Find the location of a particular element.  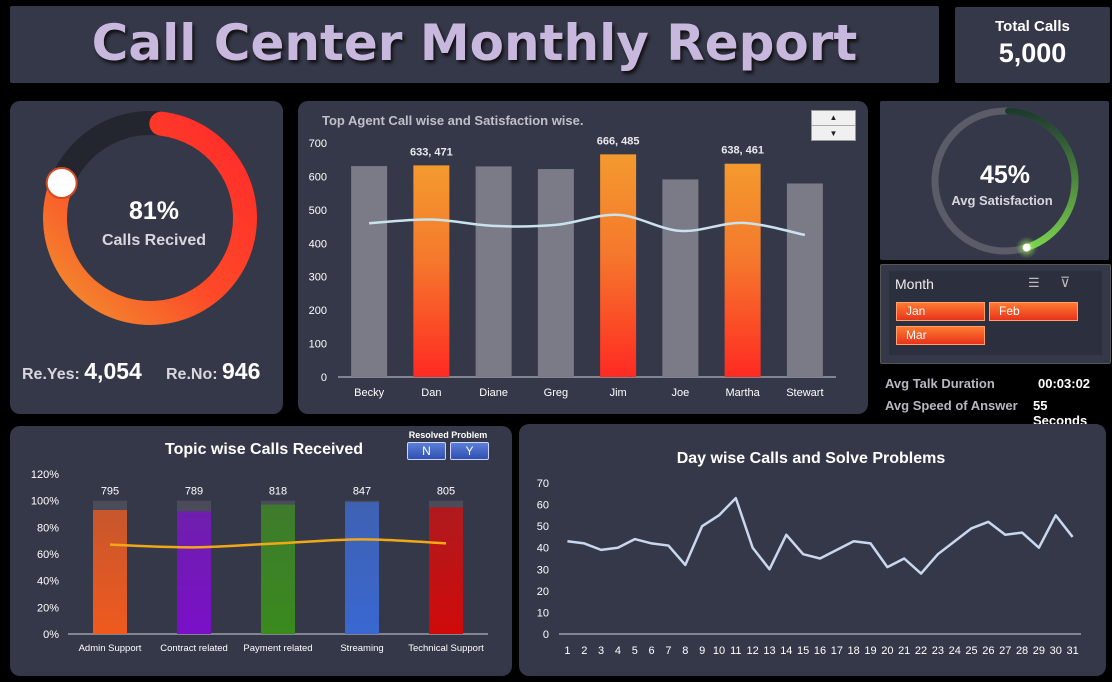

satisfaction-gauge: 45% Avg Satisfaction is located at coordinates (1005, 183).